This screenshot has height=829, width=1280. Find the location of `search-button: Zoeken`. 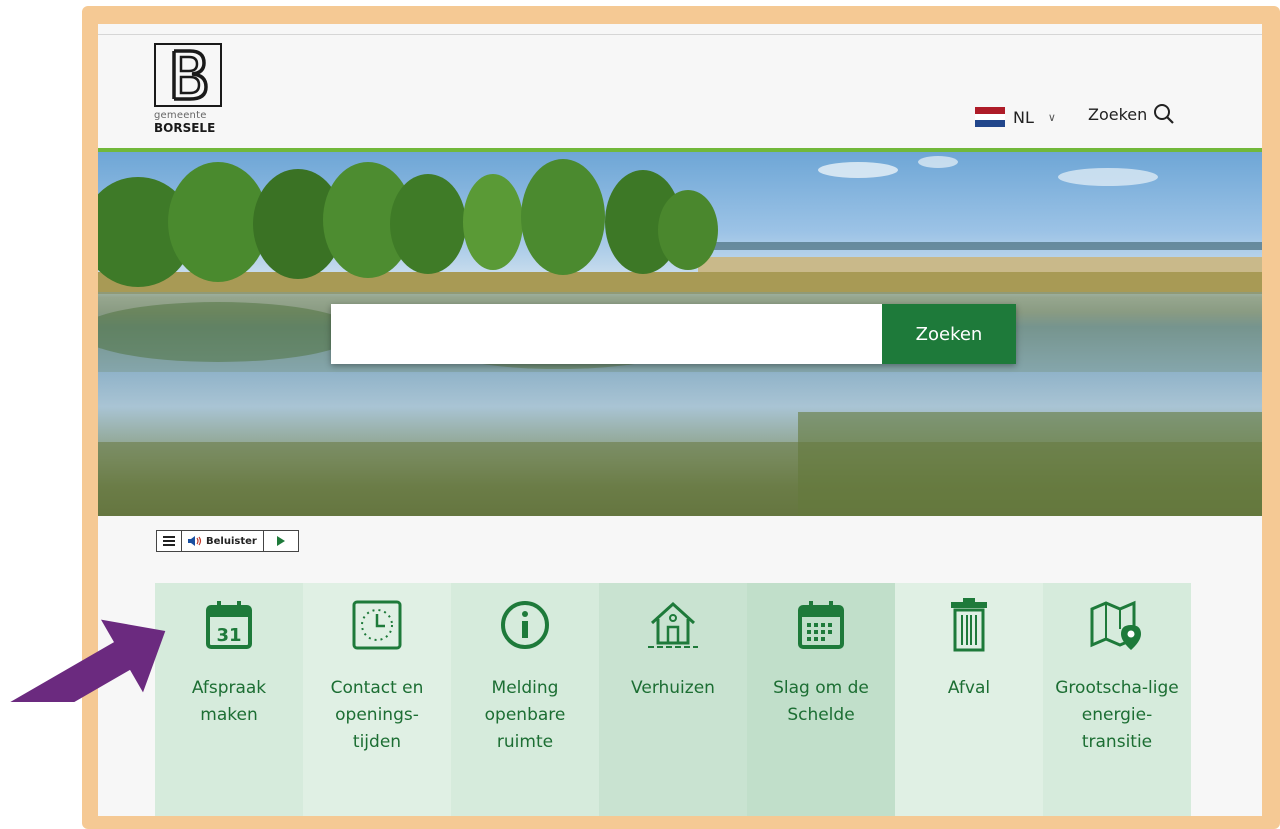

search-button: Zoeken is located at coordinates (676, 334).